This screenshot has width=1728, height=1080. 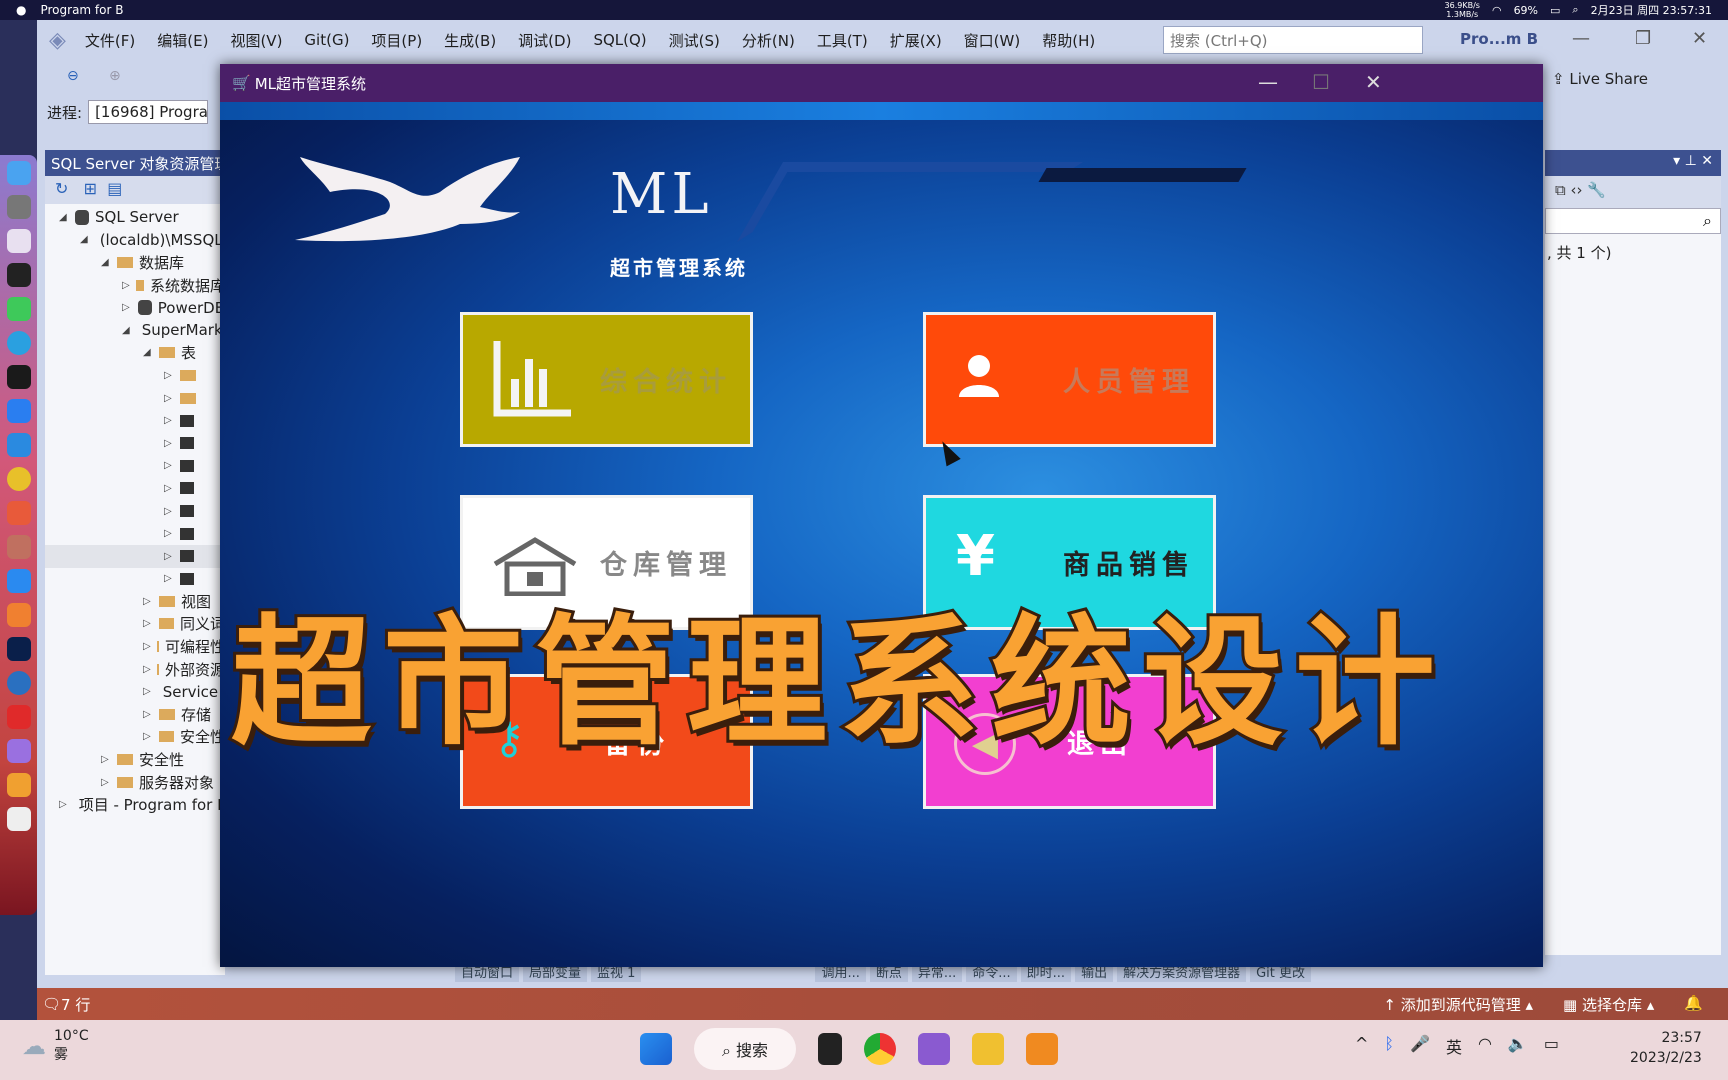 What do you see at coordinates (136, 804) in the screenshot?
I see `tree-node: ▷ 项目 - Program for B` at bounding box center [136, 804].